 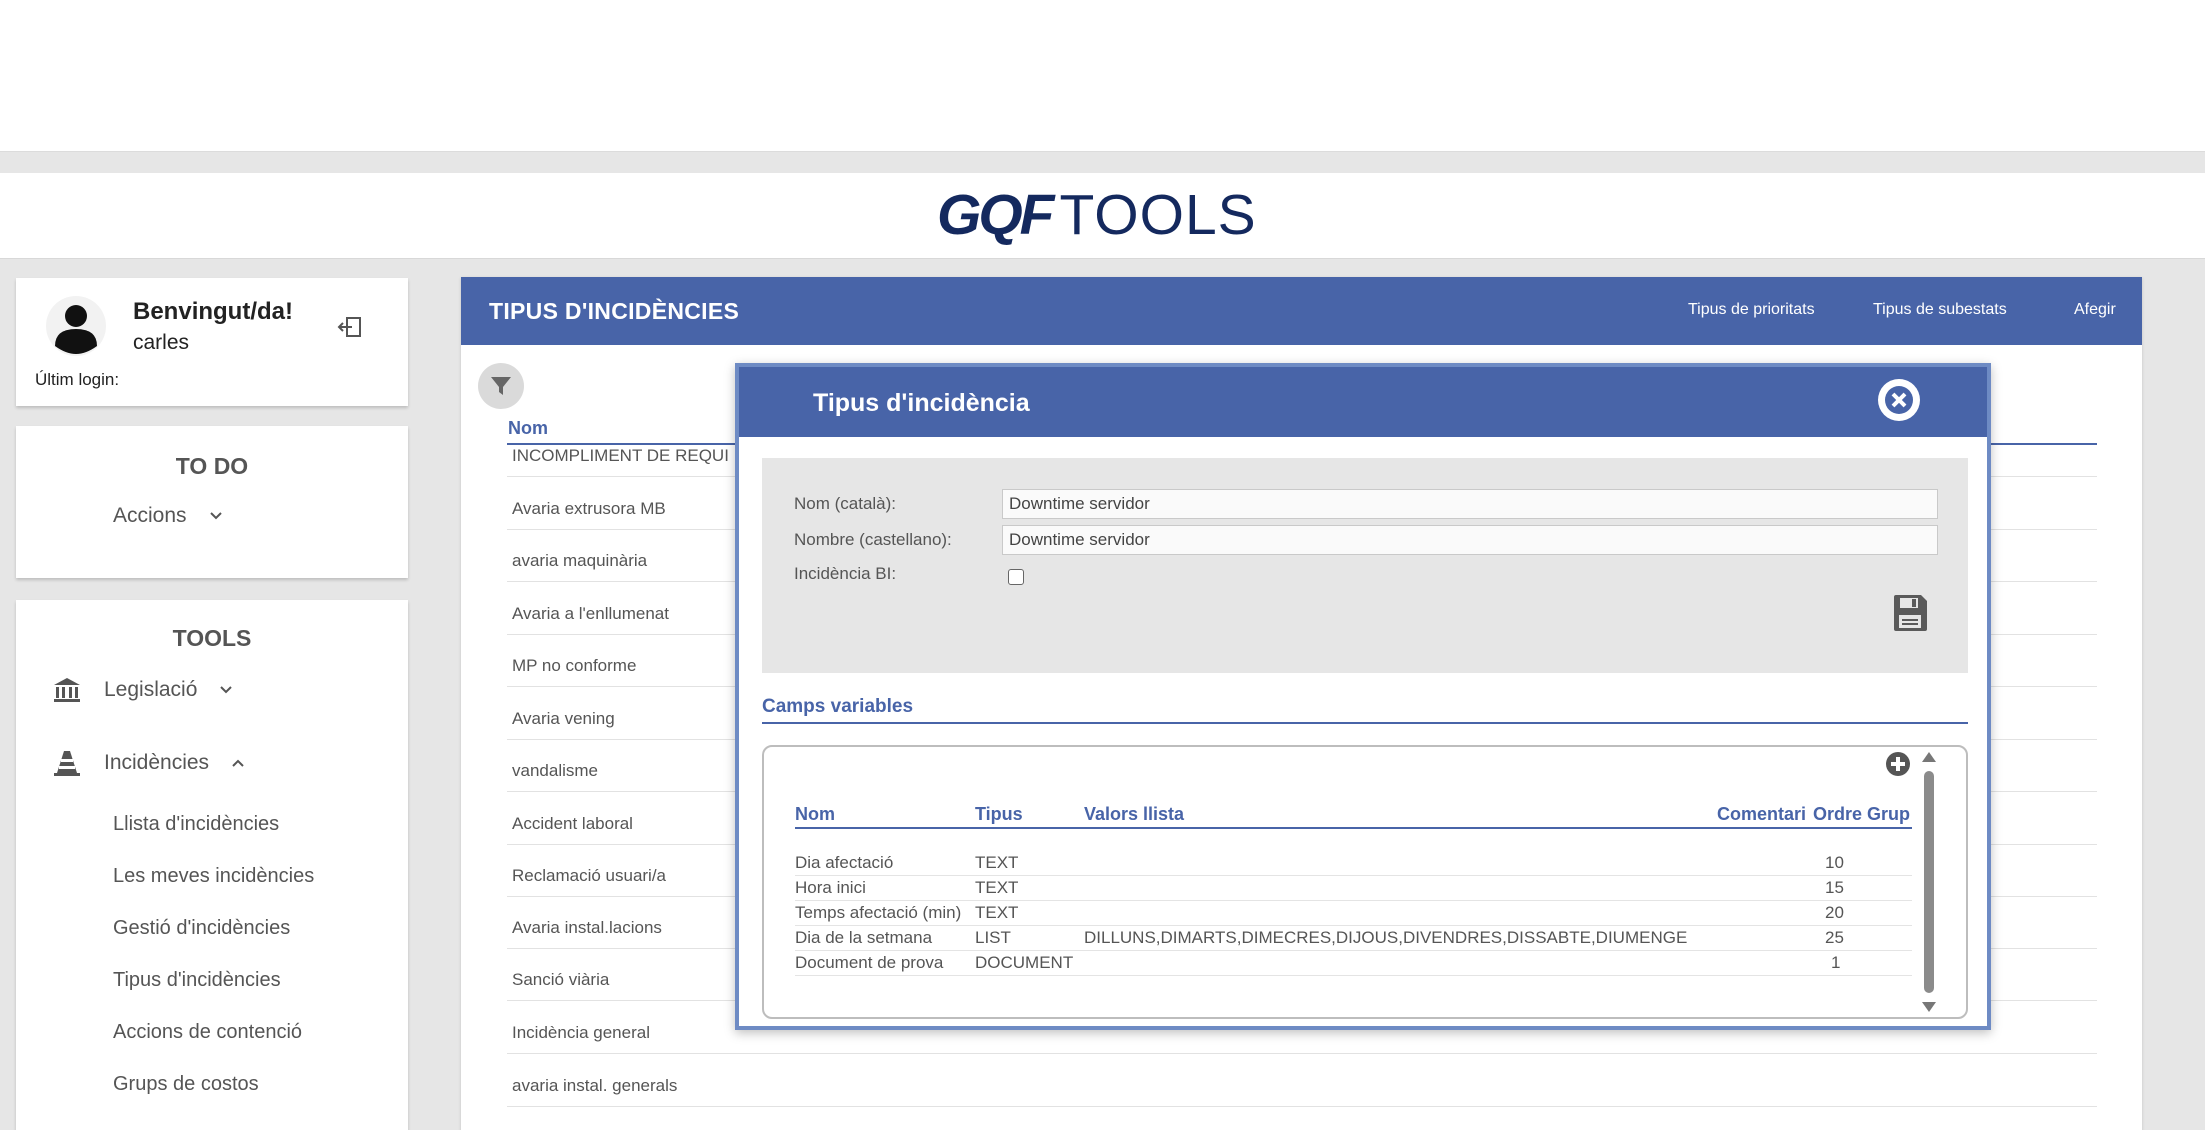 I want to click on welcome-text: Benvingut/da!, so click(x=213, y=311).